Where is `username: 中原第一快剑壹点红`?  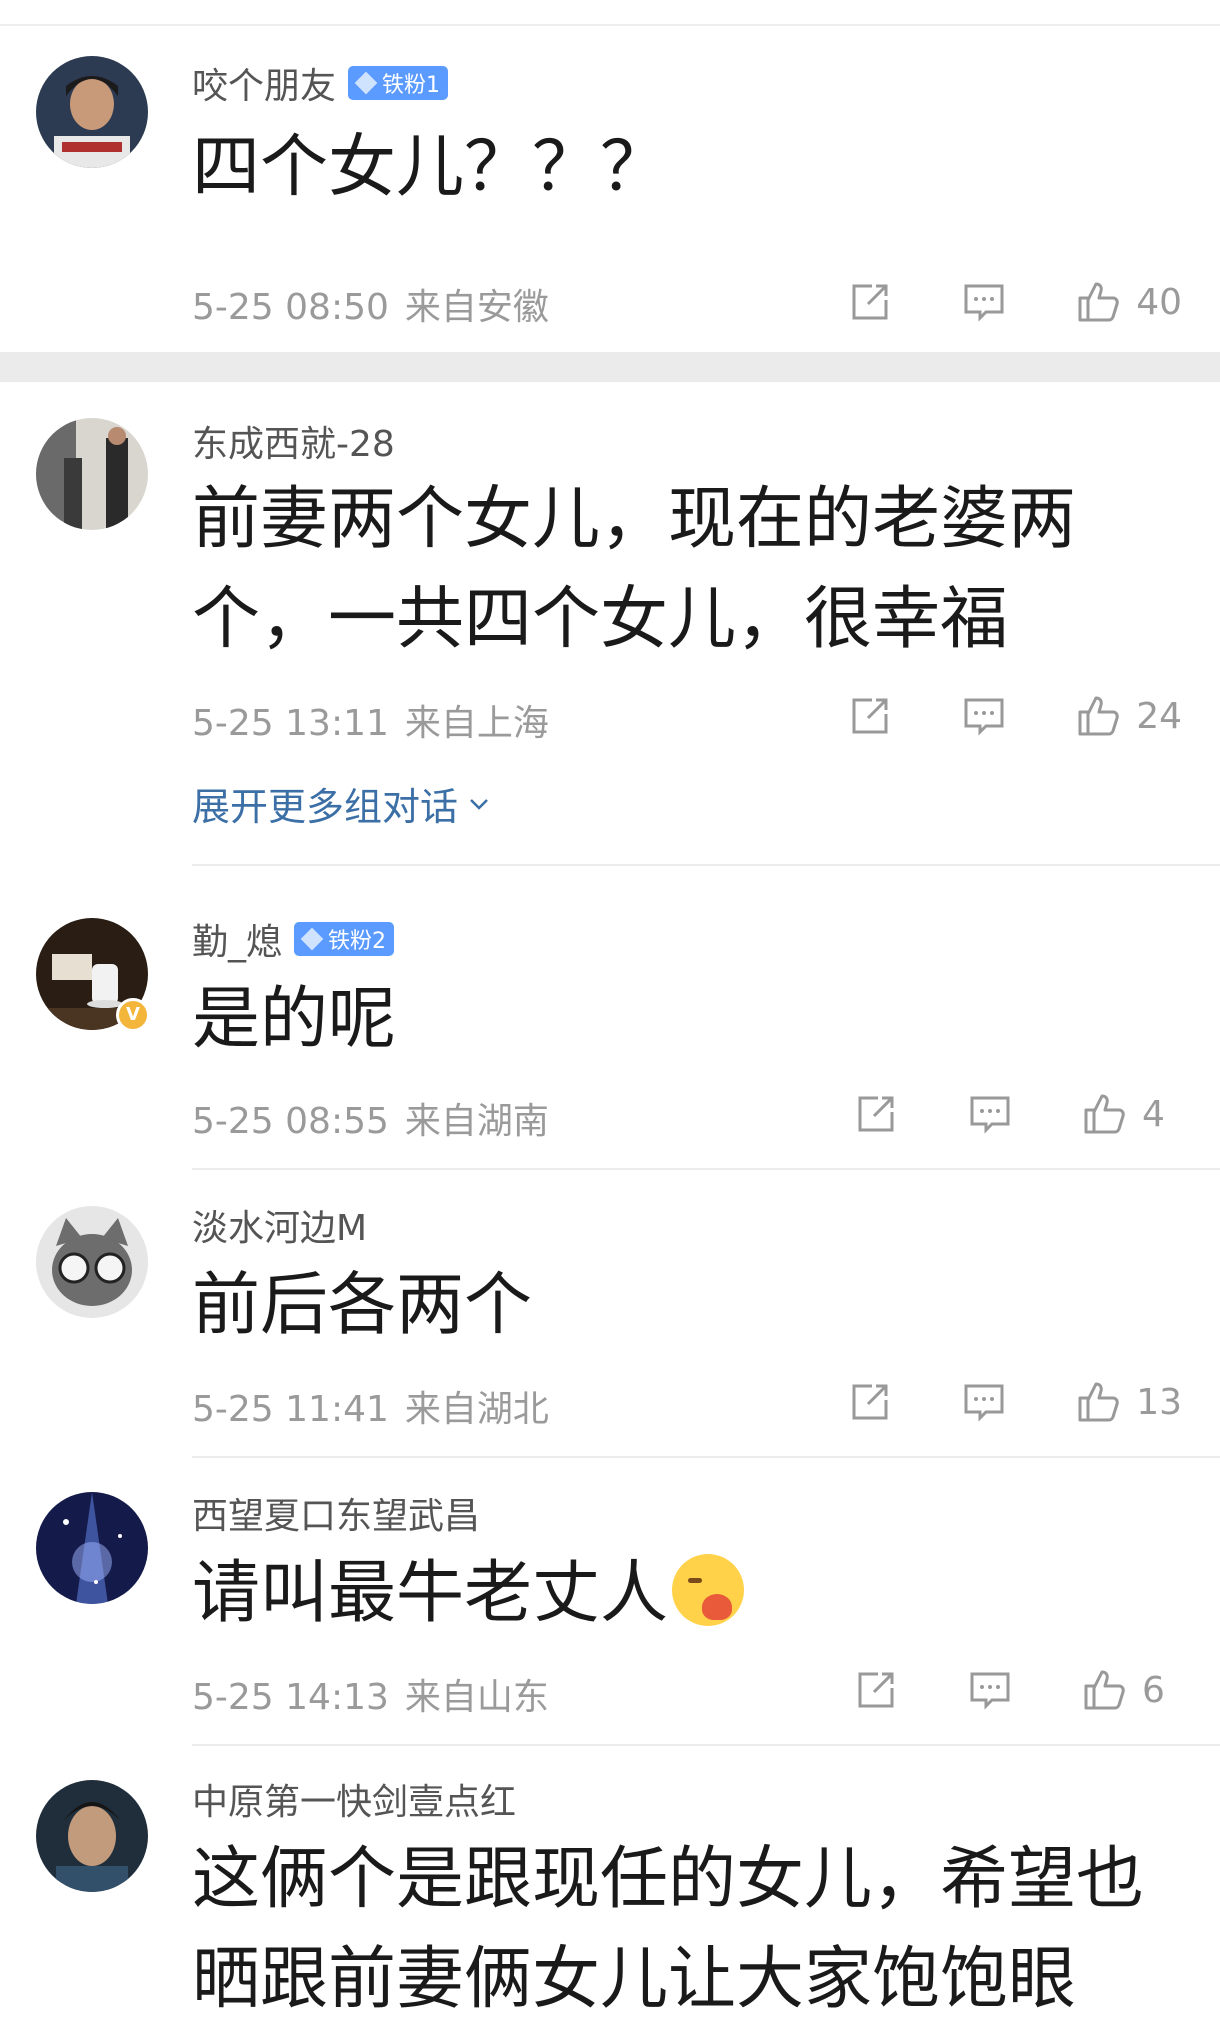 username: 中原第一快剑壹点红 is located at coordinates (354, 1799).